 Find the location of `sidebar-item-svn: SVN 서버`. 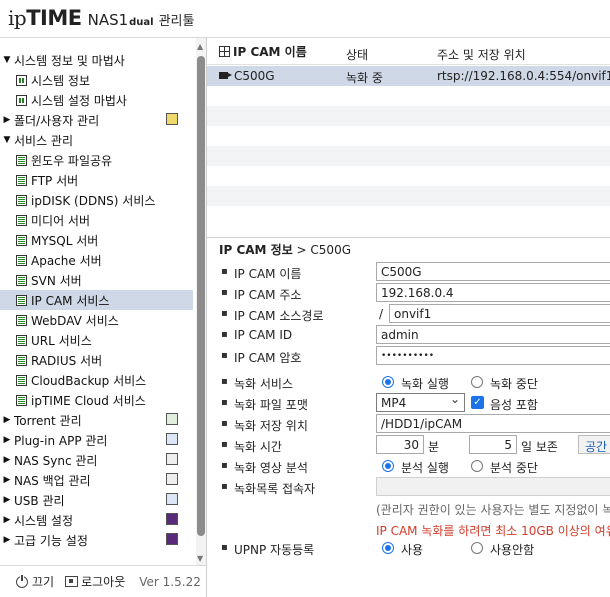

sidebar-item-svn: SVN 서버 is located at coordinates (96, 280).